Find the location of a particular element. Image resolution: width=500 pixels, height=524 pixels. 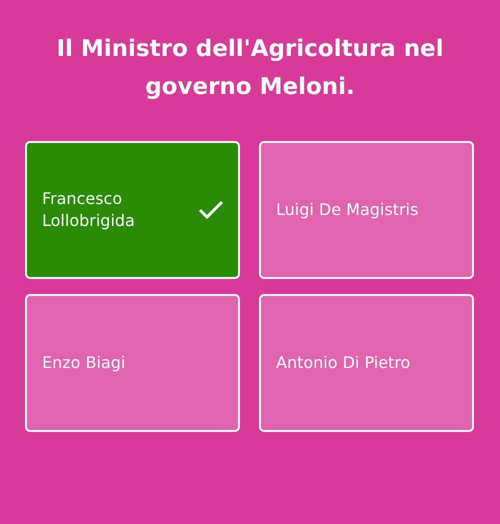

answer-button: Luigi De Magistris is located at coordinates (366, 210).